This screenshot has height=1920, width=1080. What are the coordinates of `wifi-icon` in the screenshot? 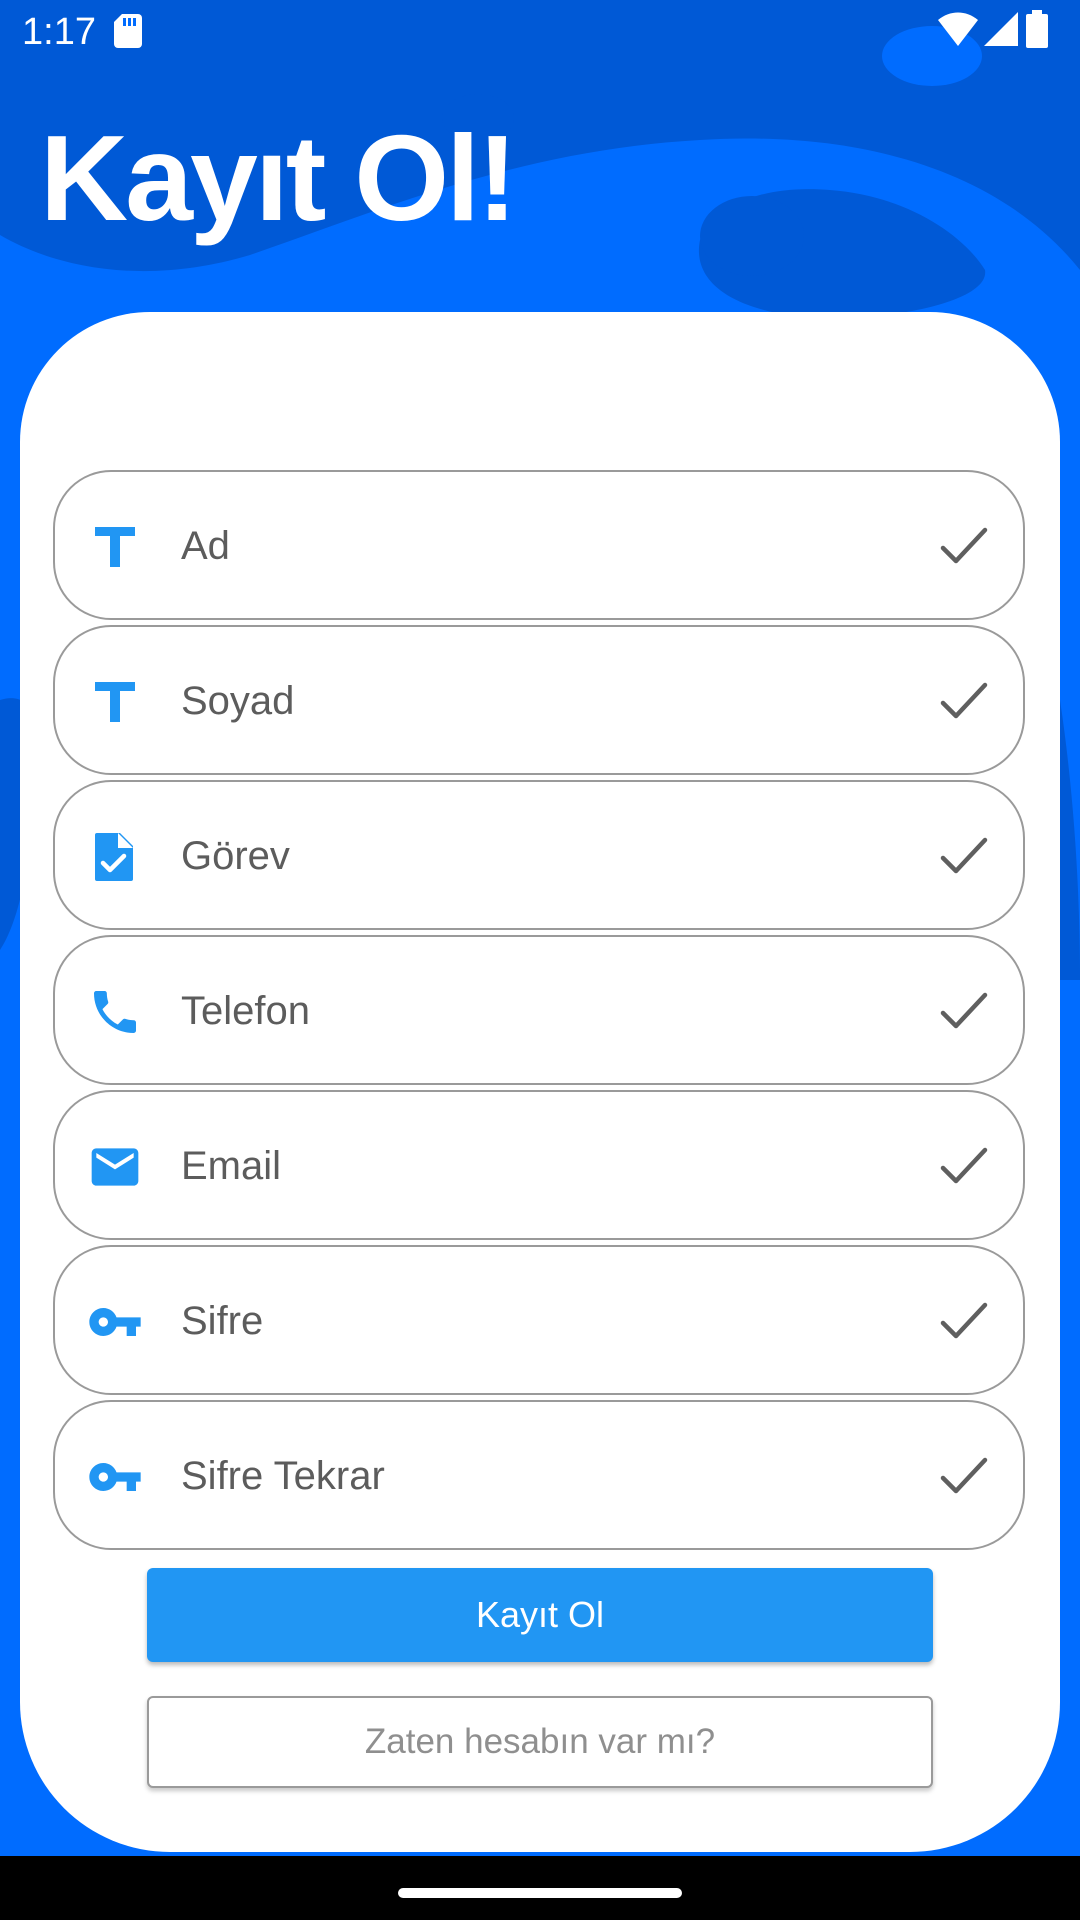 It's located at (958, 29).